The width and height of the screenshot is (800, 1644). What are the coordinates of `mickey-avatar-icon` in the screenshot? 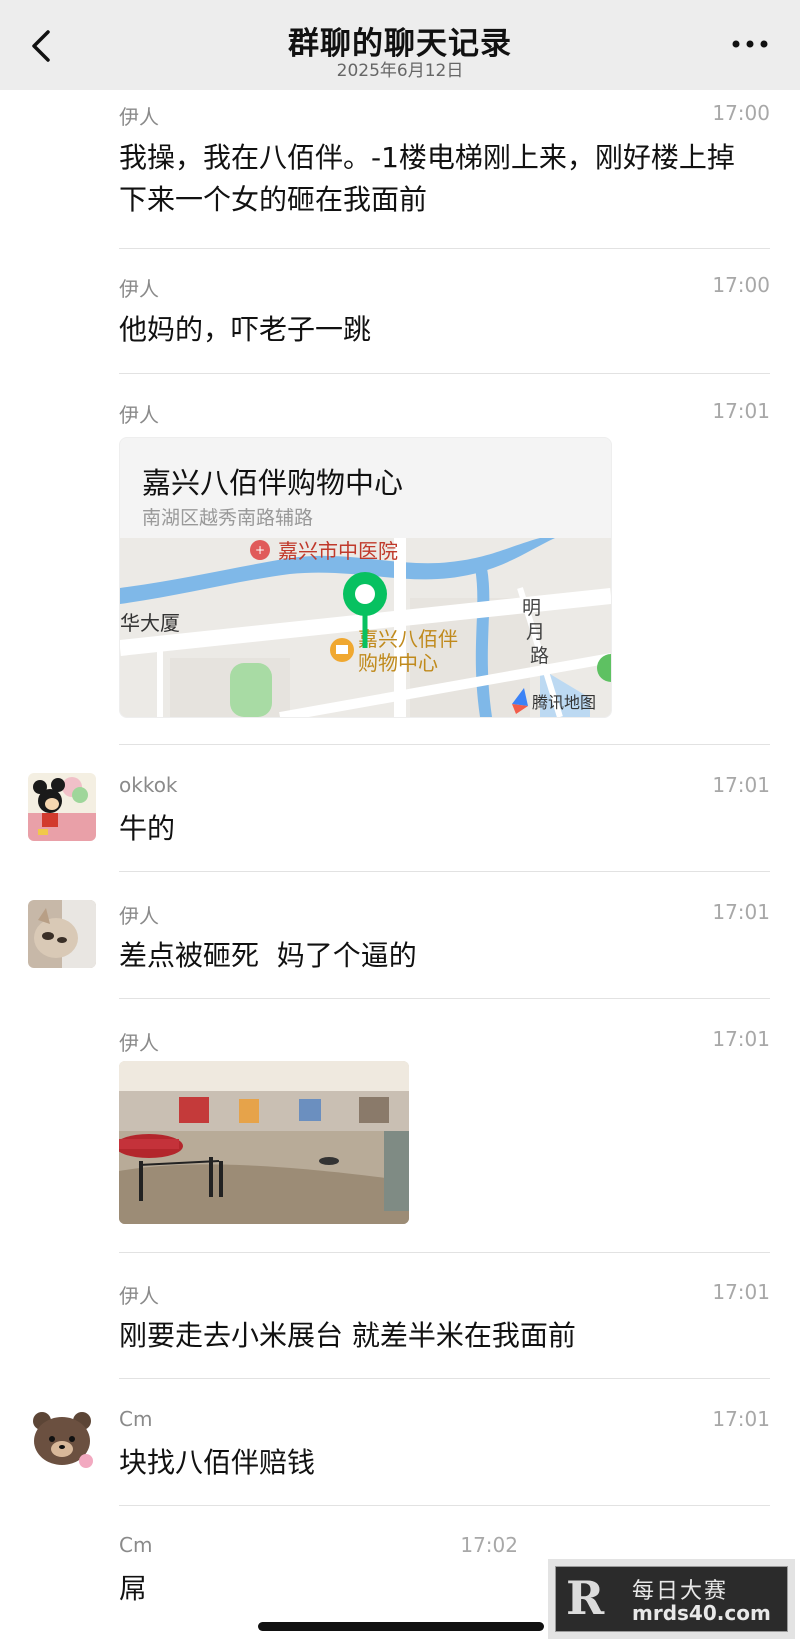 It's located at (62, 807).